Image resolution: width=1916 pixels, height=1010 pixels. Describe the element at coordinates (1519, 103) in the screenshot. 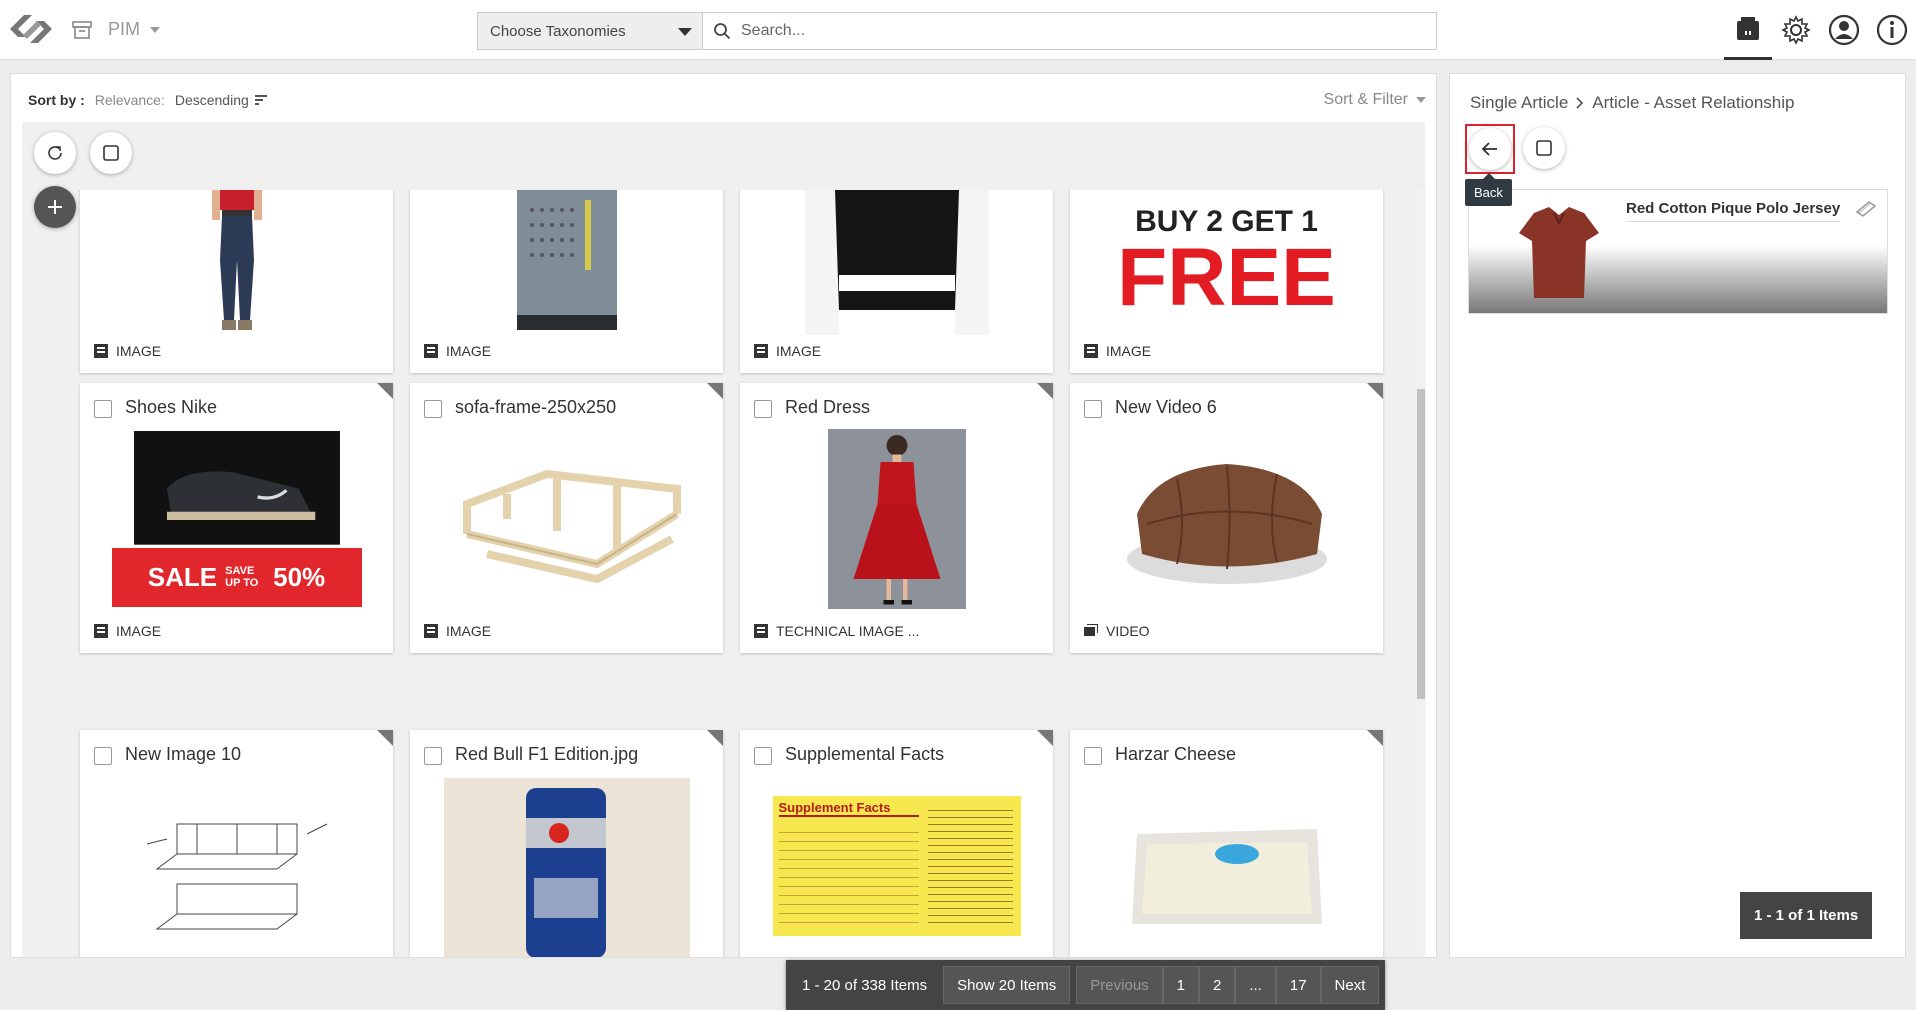

I see `breadcrumb-single-article: Single Article` at that location.